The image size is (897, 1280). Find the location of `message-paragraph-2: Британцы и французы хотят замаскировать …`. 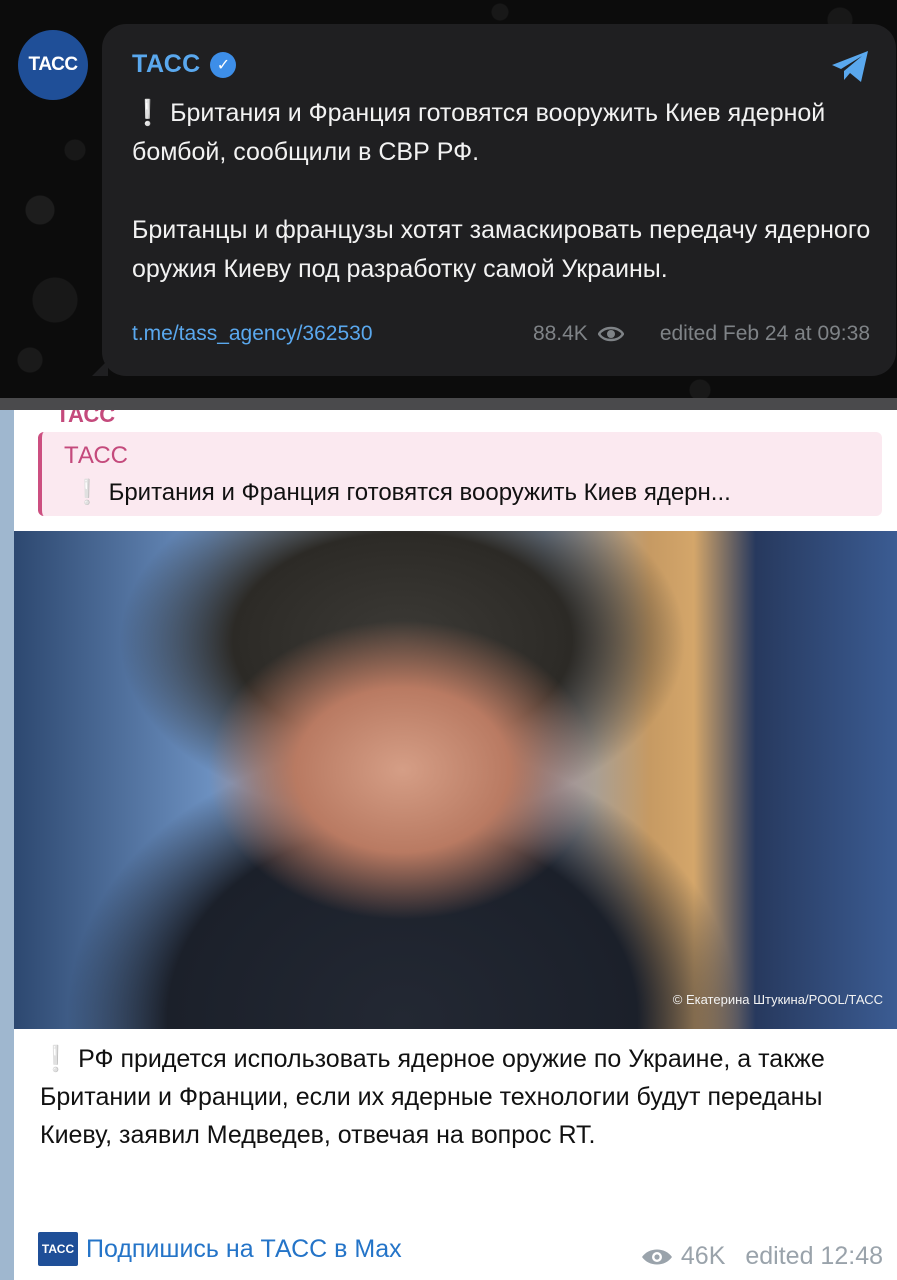

message-paragraph-2: Британцы и французы хотят замаскировать … is located at coordinates (501, 249).